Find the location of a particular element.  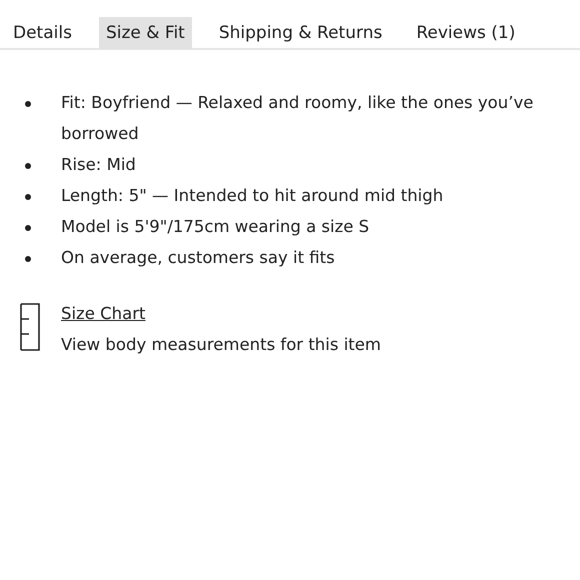

fit-point: On average, customers say it fits is located at coordinates (198, 258).